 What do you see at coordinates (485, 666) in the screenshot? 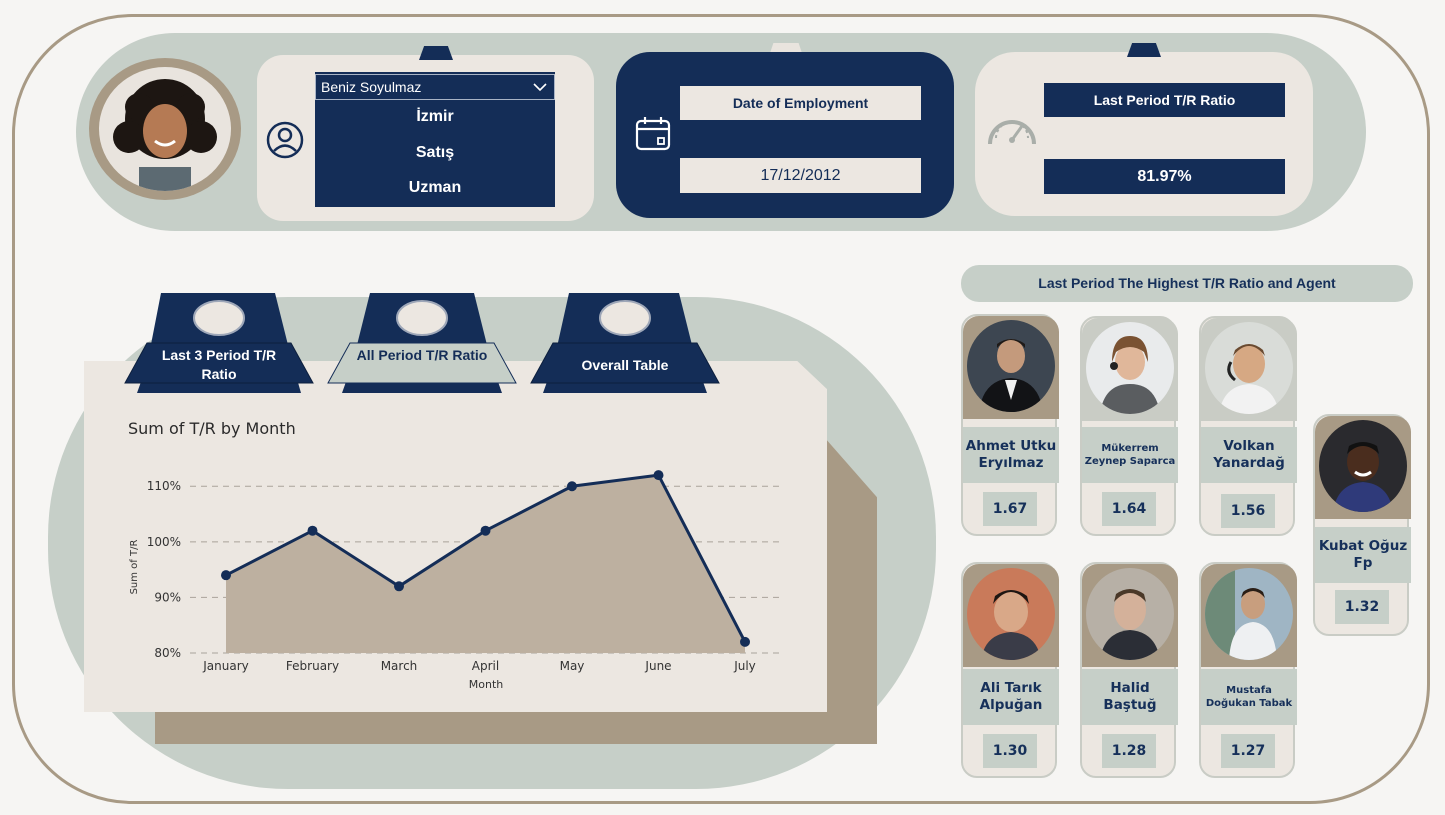
I see `chart-x-tick-label: April` at bounding box center [485, 666].